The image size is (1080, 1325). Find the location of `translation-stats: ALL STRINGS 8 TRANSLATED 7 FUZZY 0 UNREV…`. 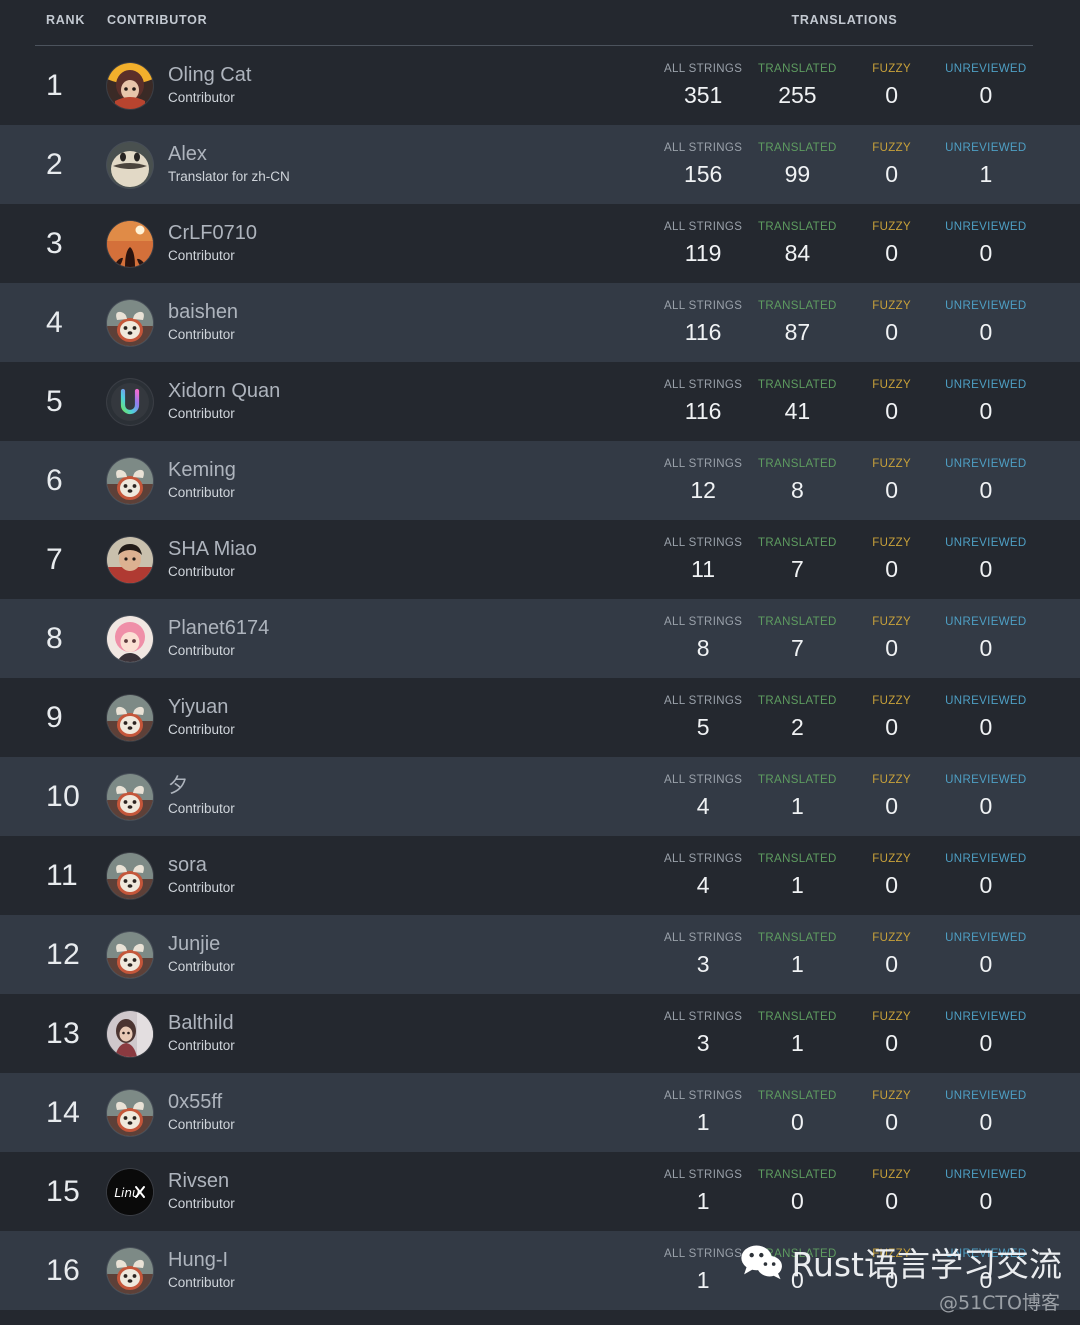

translation-stats: ALL STRINGS 8 TRANSLATED 7 FUZZY 0 UNREV… is located at coordinates (844, 638).